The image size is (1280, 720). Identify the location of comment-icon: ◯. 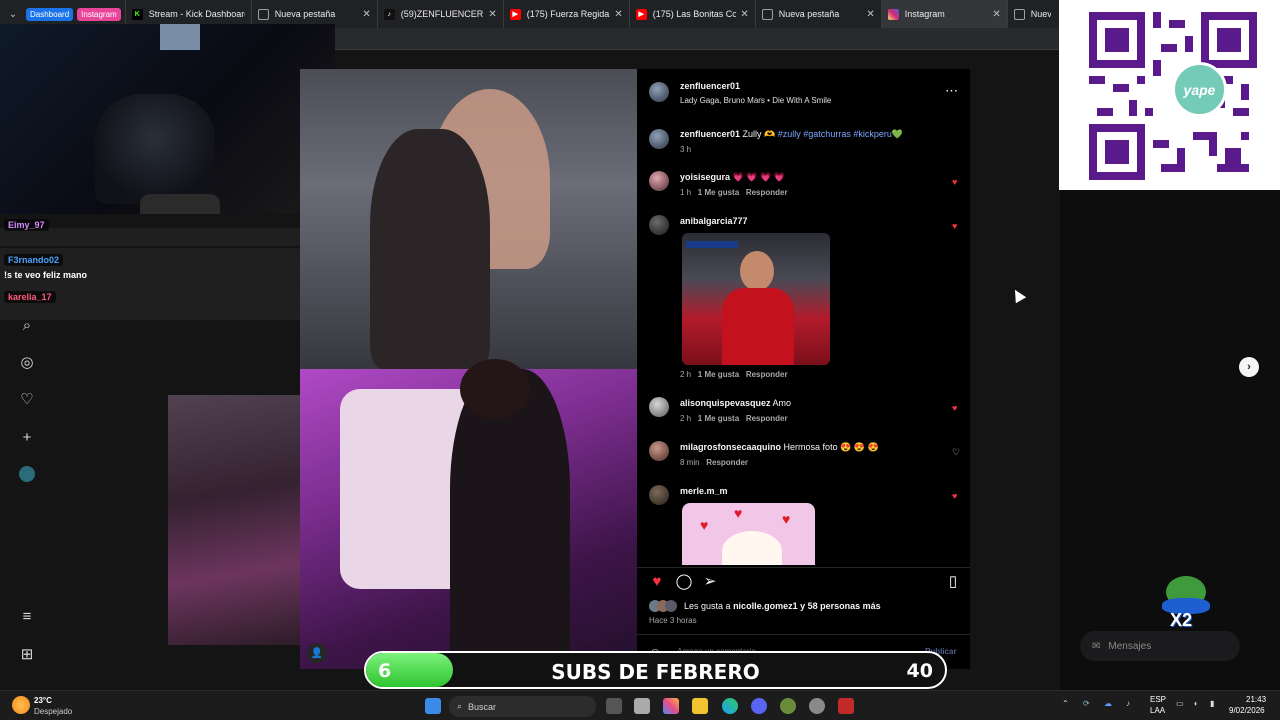
(684, 581).